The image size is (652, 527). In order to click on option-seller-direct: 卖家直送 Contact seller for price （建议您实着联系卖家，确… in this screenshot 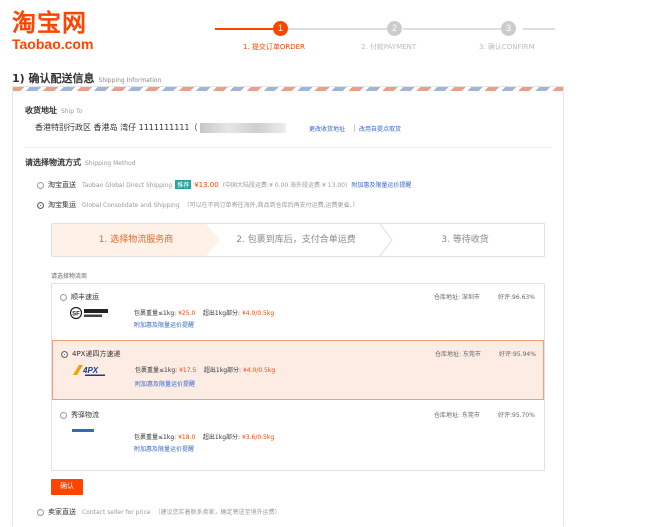, I will do `click(159, 512)`.